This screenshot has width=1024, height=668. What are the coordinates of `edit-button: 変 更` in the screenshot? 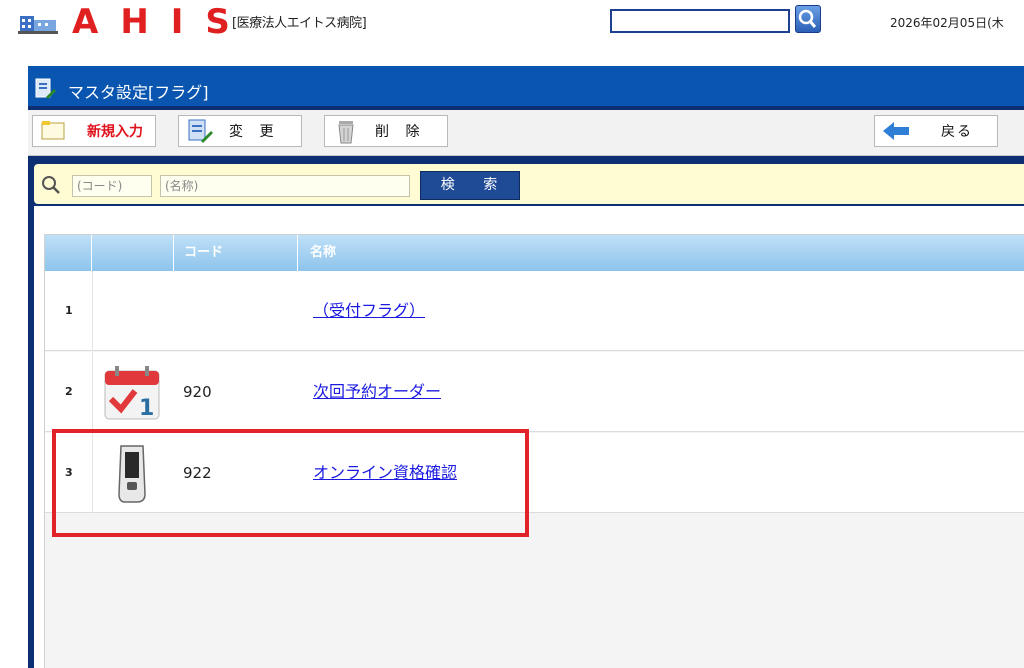 It's located at (240, 131).